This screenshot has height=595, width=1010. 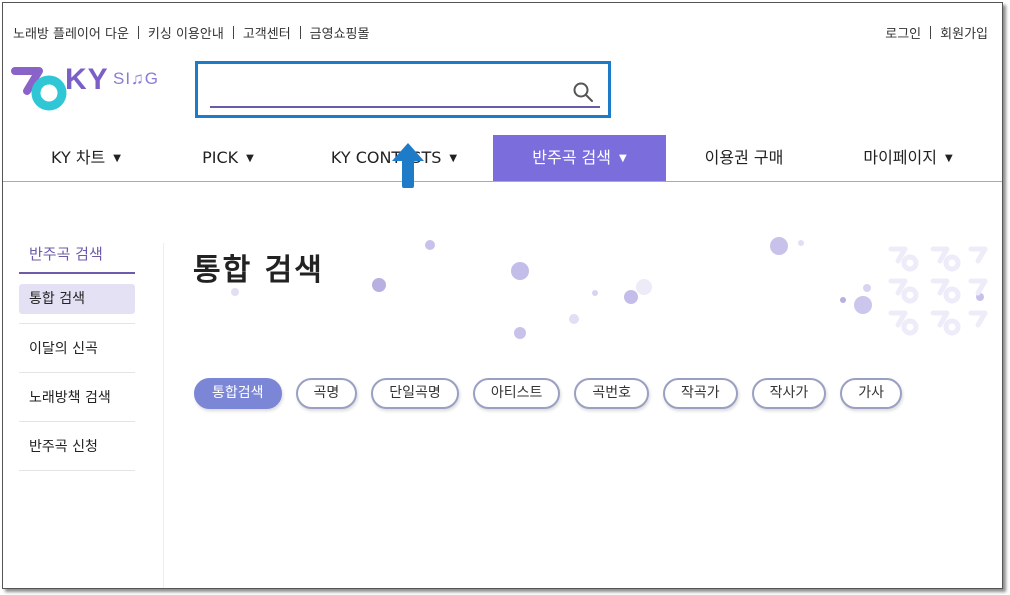 I want to click on nav-label: 반주곡 검색, so click(x=571, y=157).